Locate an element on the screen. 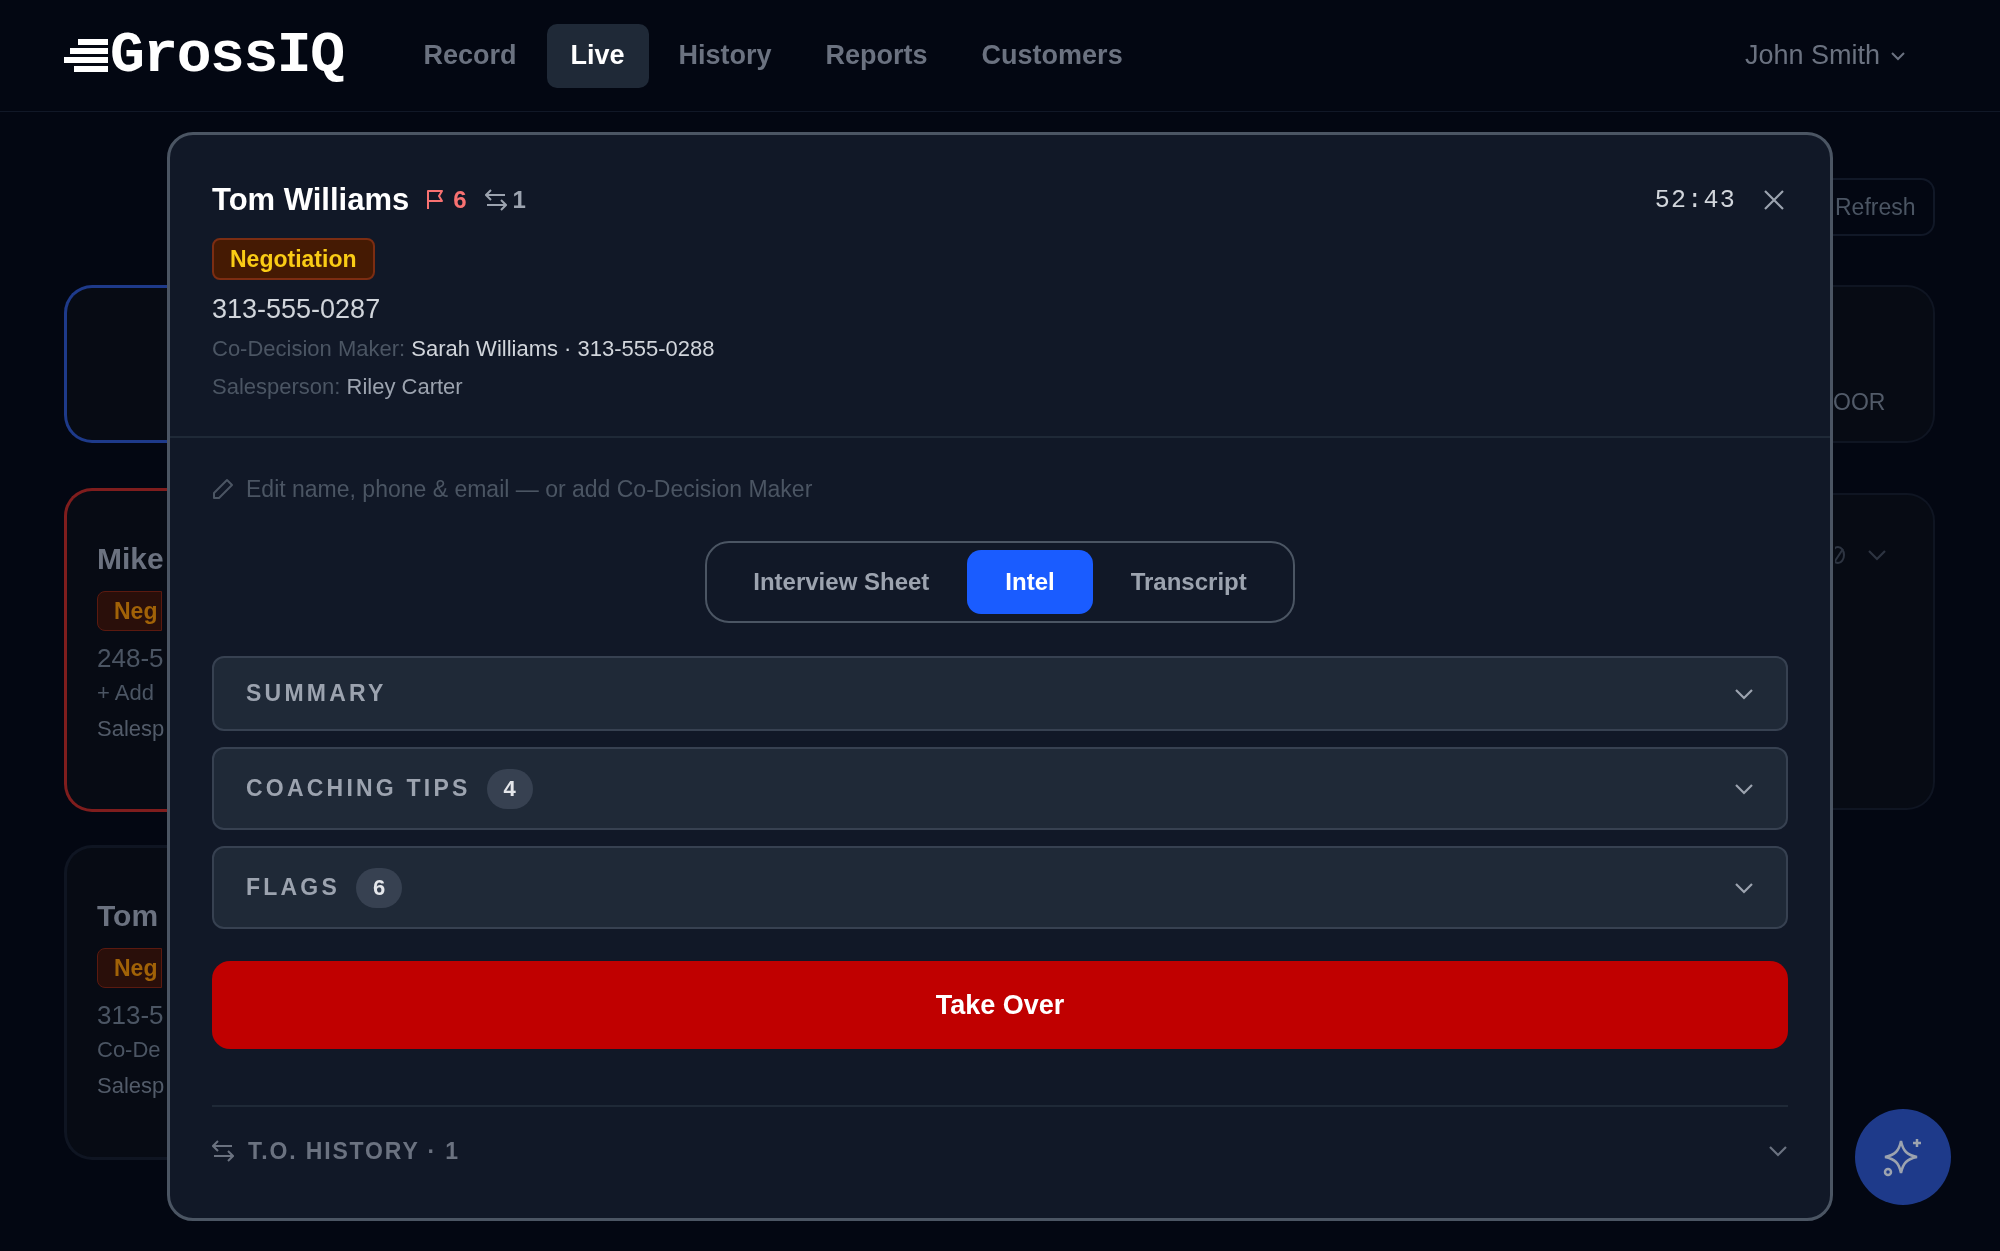 The image size is (2000, 1251). slashed-circle-icon is located at coordinates (1840, 555).